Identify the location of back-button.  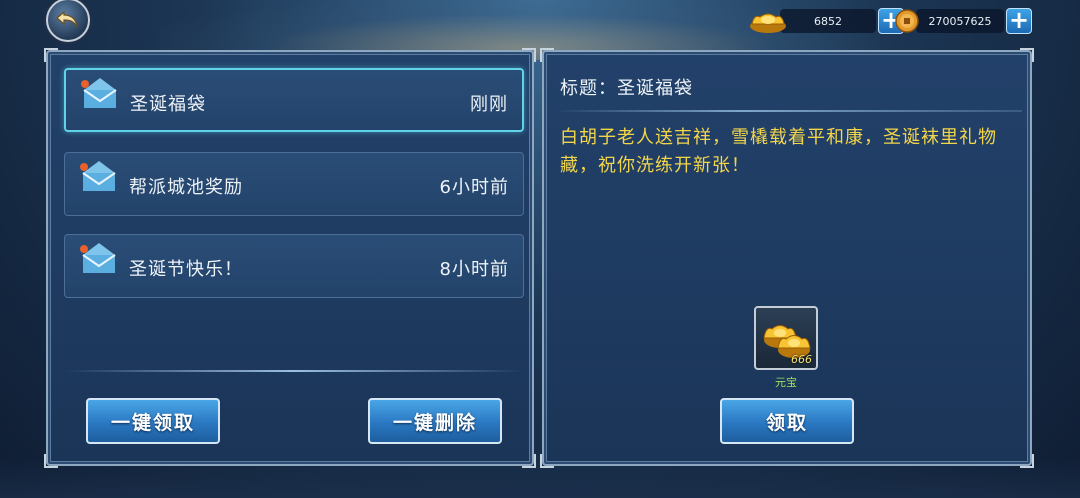
(68, 21).